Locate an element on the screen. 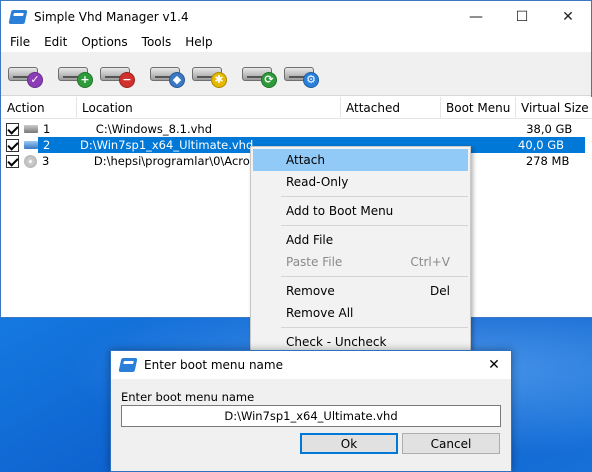 The width and height of the screenshot is (592, 472). row-number: 3 is located at coordinates (46, 161).